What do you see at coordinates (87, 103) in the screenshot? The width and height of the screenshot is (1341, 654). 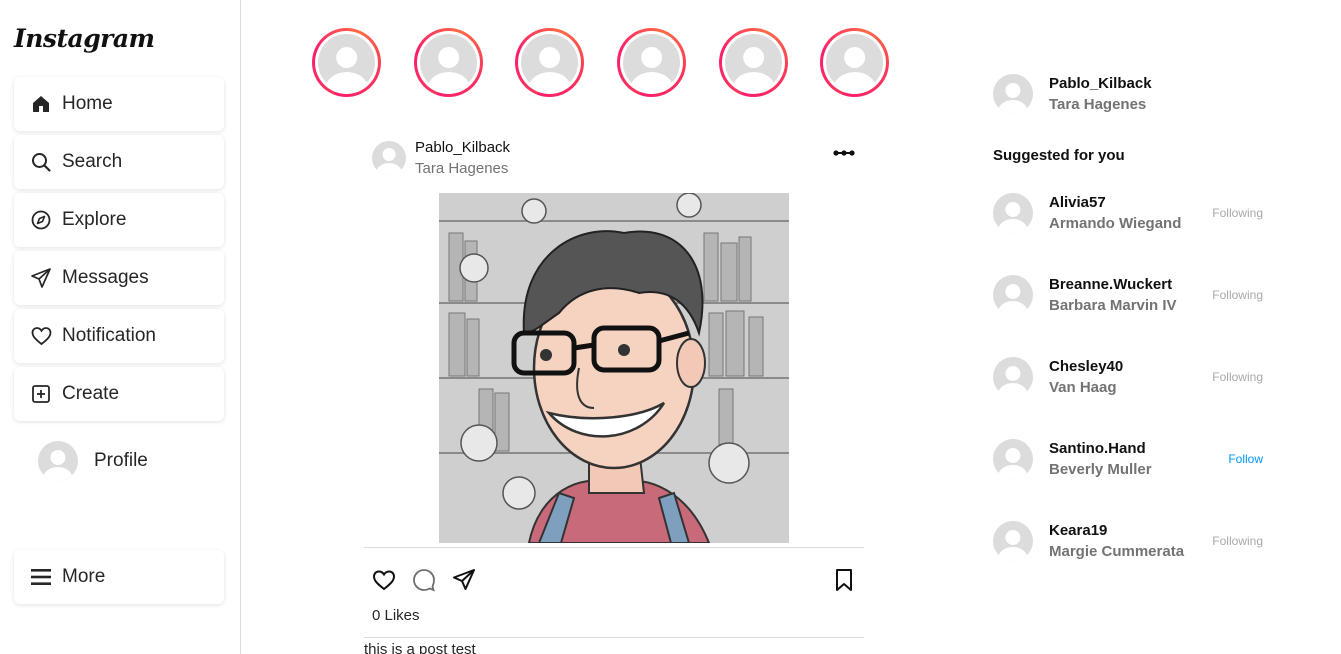 I see `sidebar-item-label: Home` at bounding box center [87, 103].